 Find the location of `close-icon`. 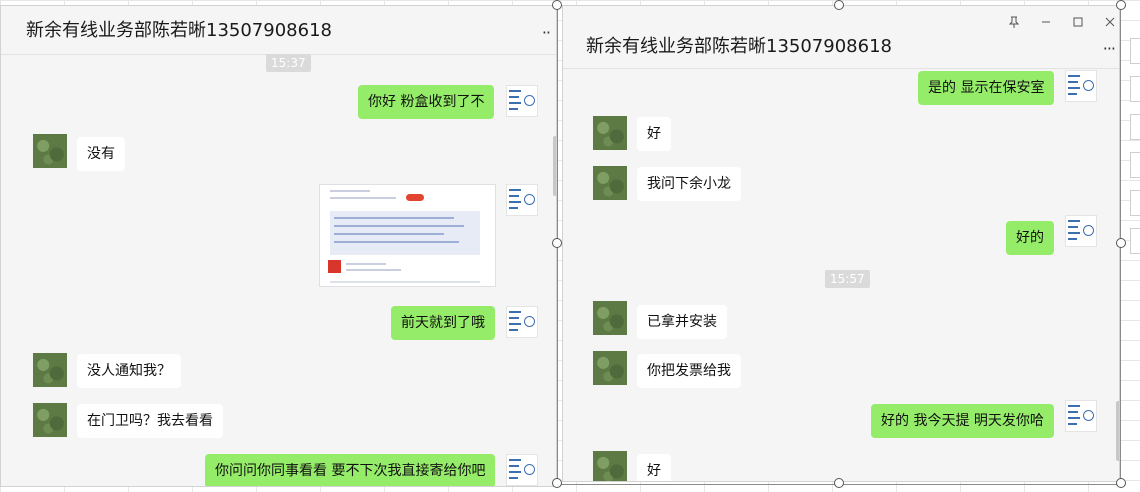

close-icon is located at coordinates (1109, 22).